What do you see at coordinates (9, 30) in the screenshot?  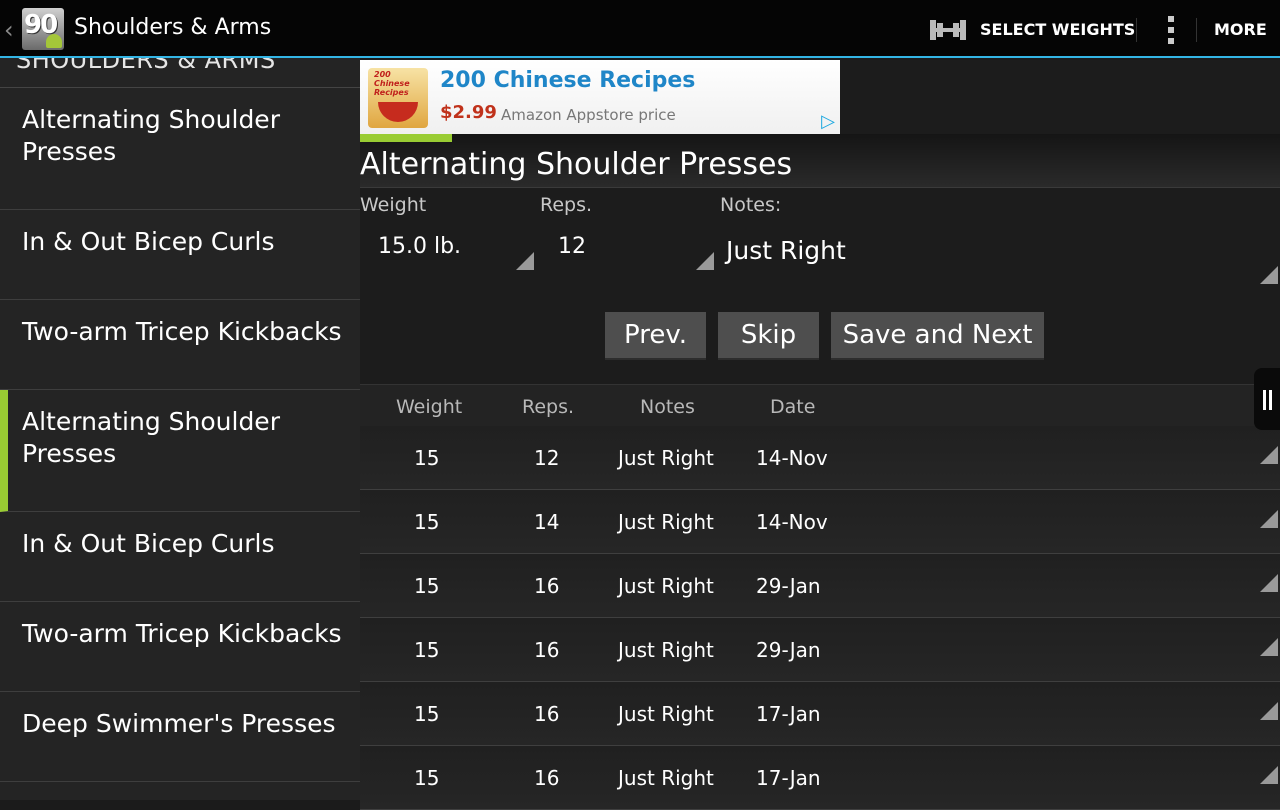 I see `up-caret-icon: ‹` at bounding box center [9, 30].